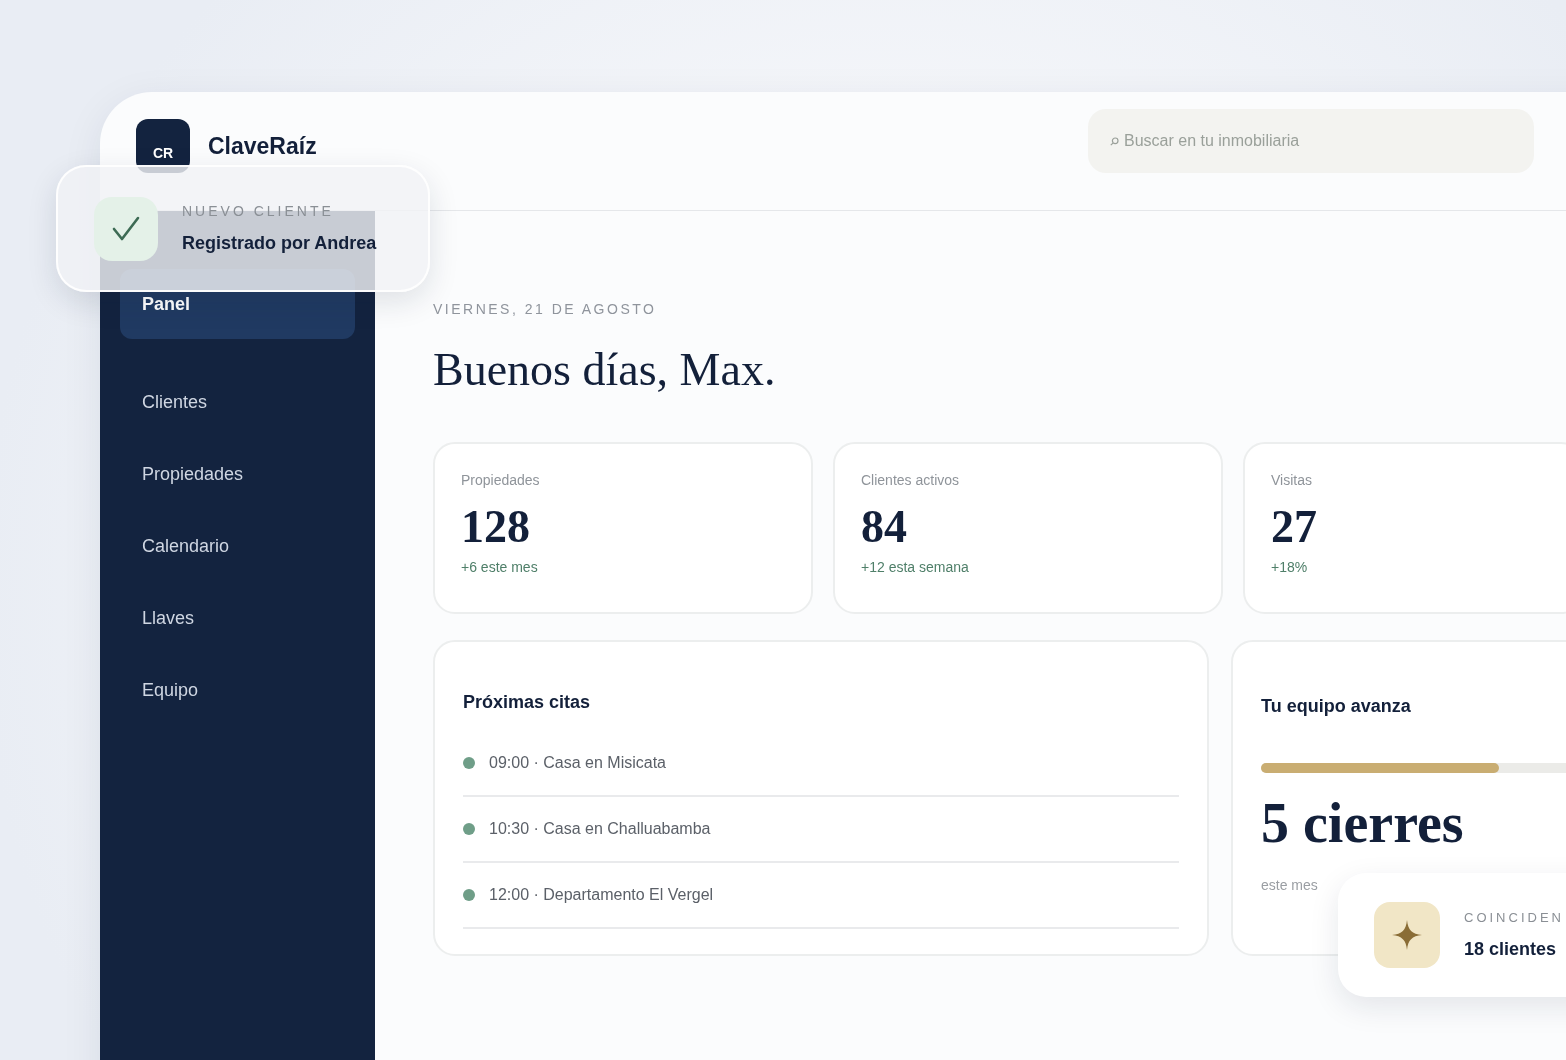 This screenshot has width=1566, height=1060. I want to click on toast-message: Registrado por Andrea, so click(279, 243).